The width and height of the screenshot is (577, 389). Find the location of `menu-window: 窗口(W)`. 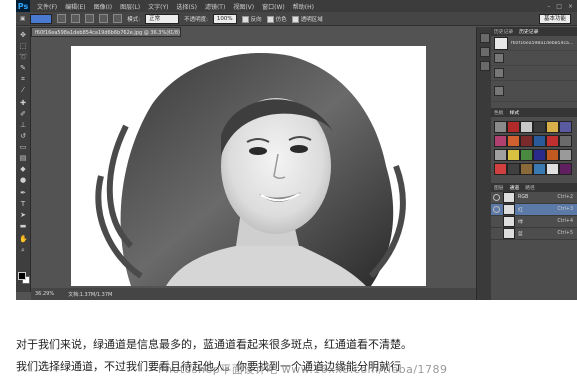

menu-window: 窗口(W) is located at coordinates (273, 6).